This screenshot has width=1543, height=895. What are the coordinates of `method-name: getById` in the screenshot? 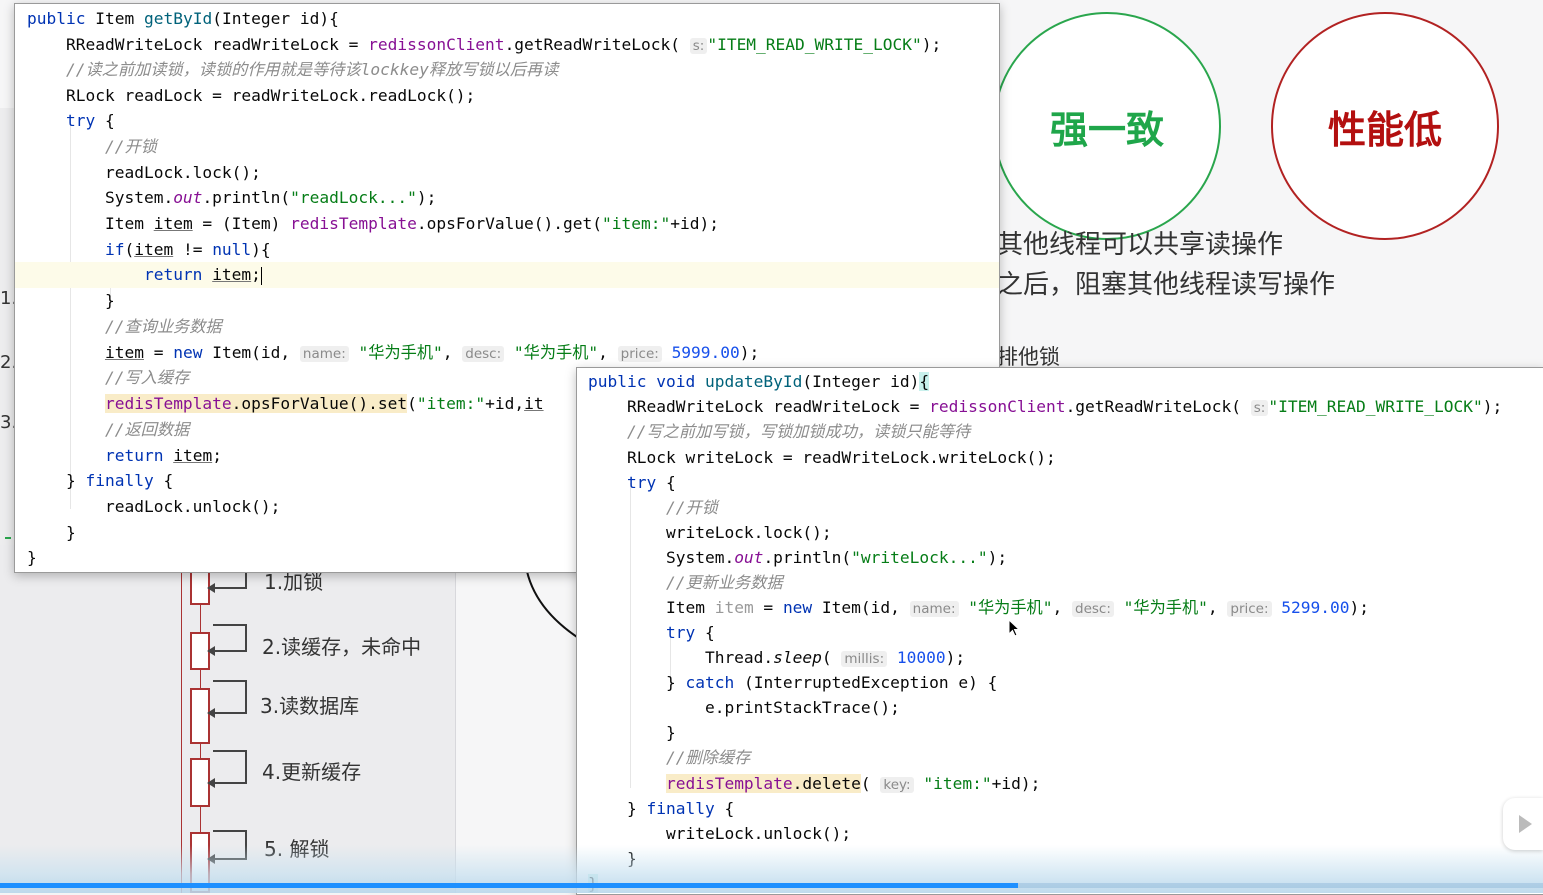 It's located at (178, 18).